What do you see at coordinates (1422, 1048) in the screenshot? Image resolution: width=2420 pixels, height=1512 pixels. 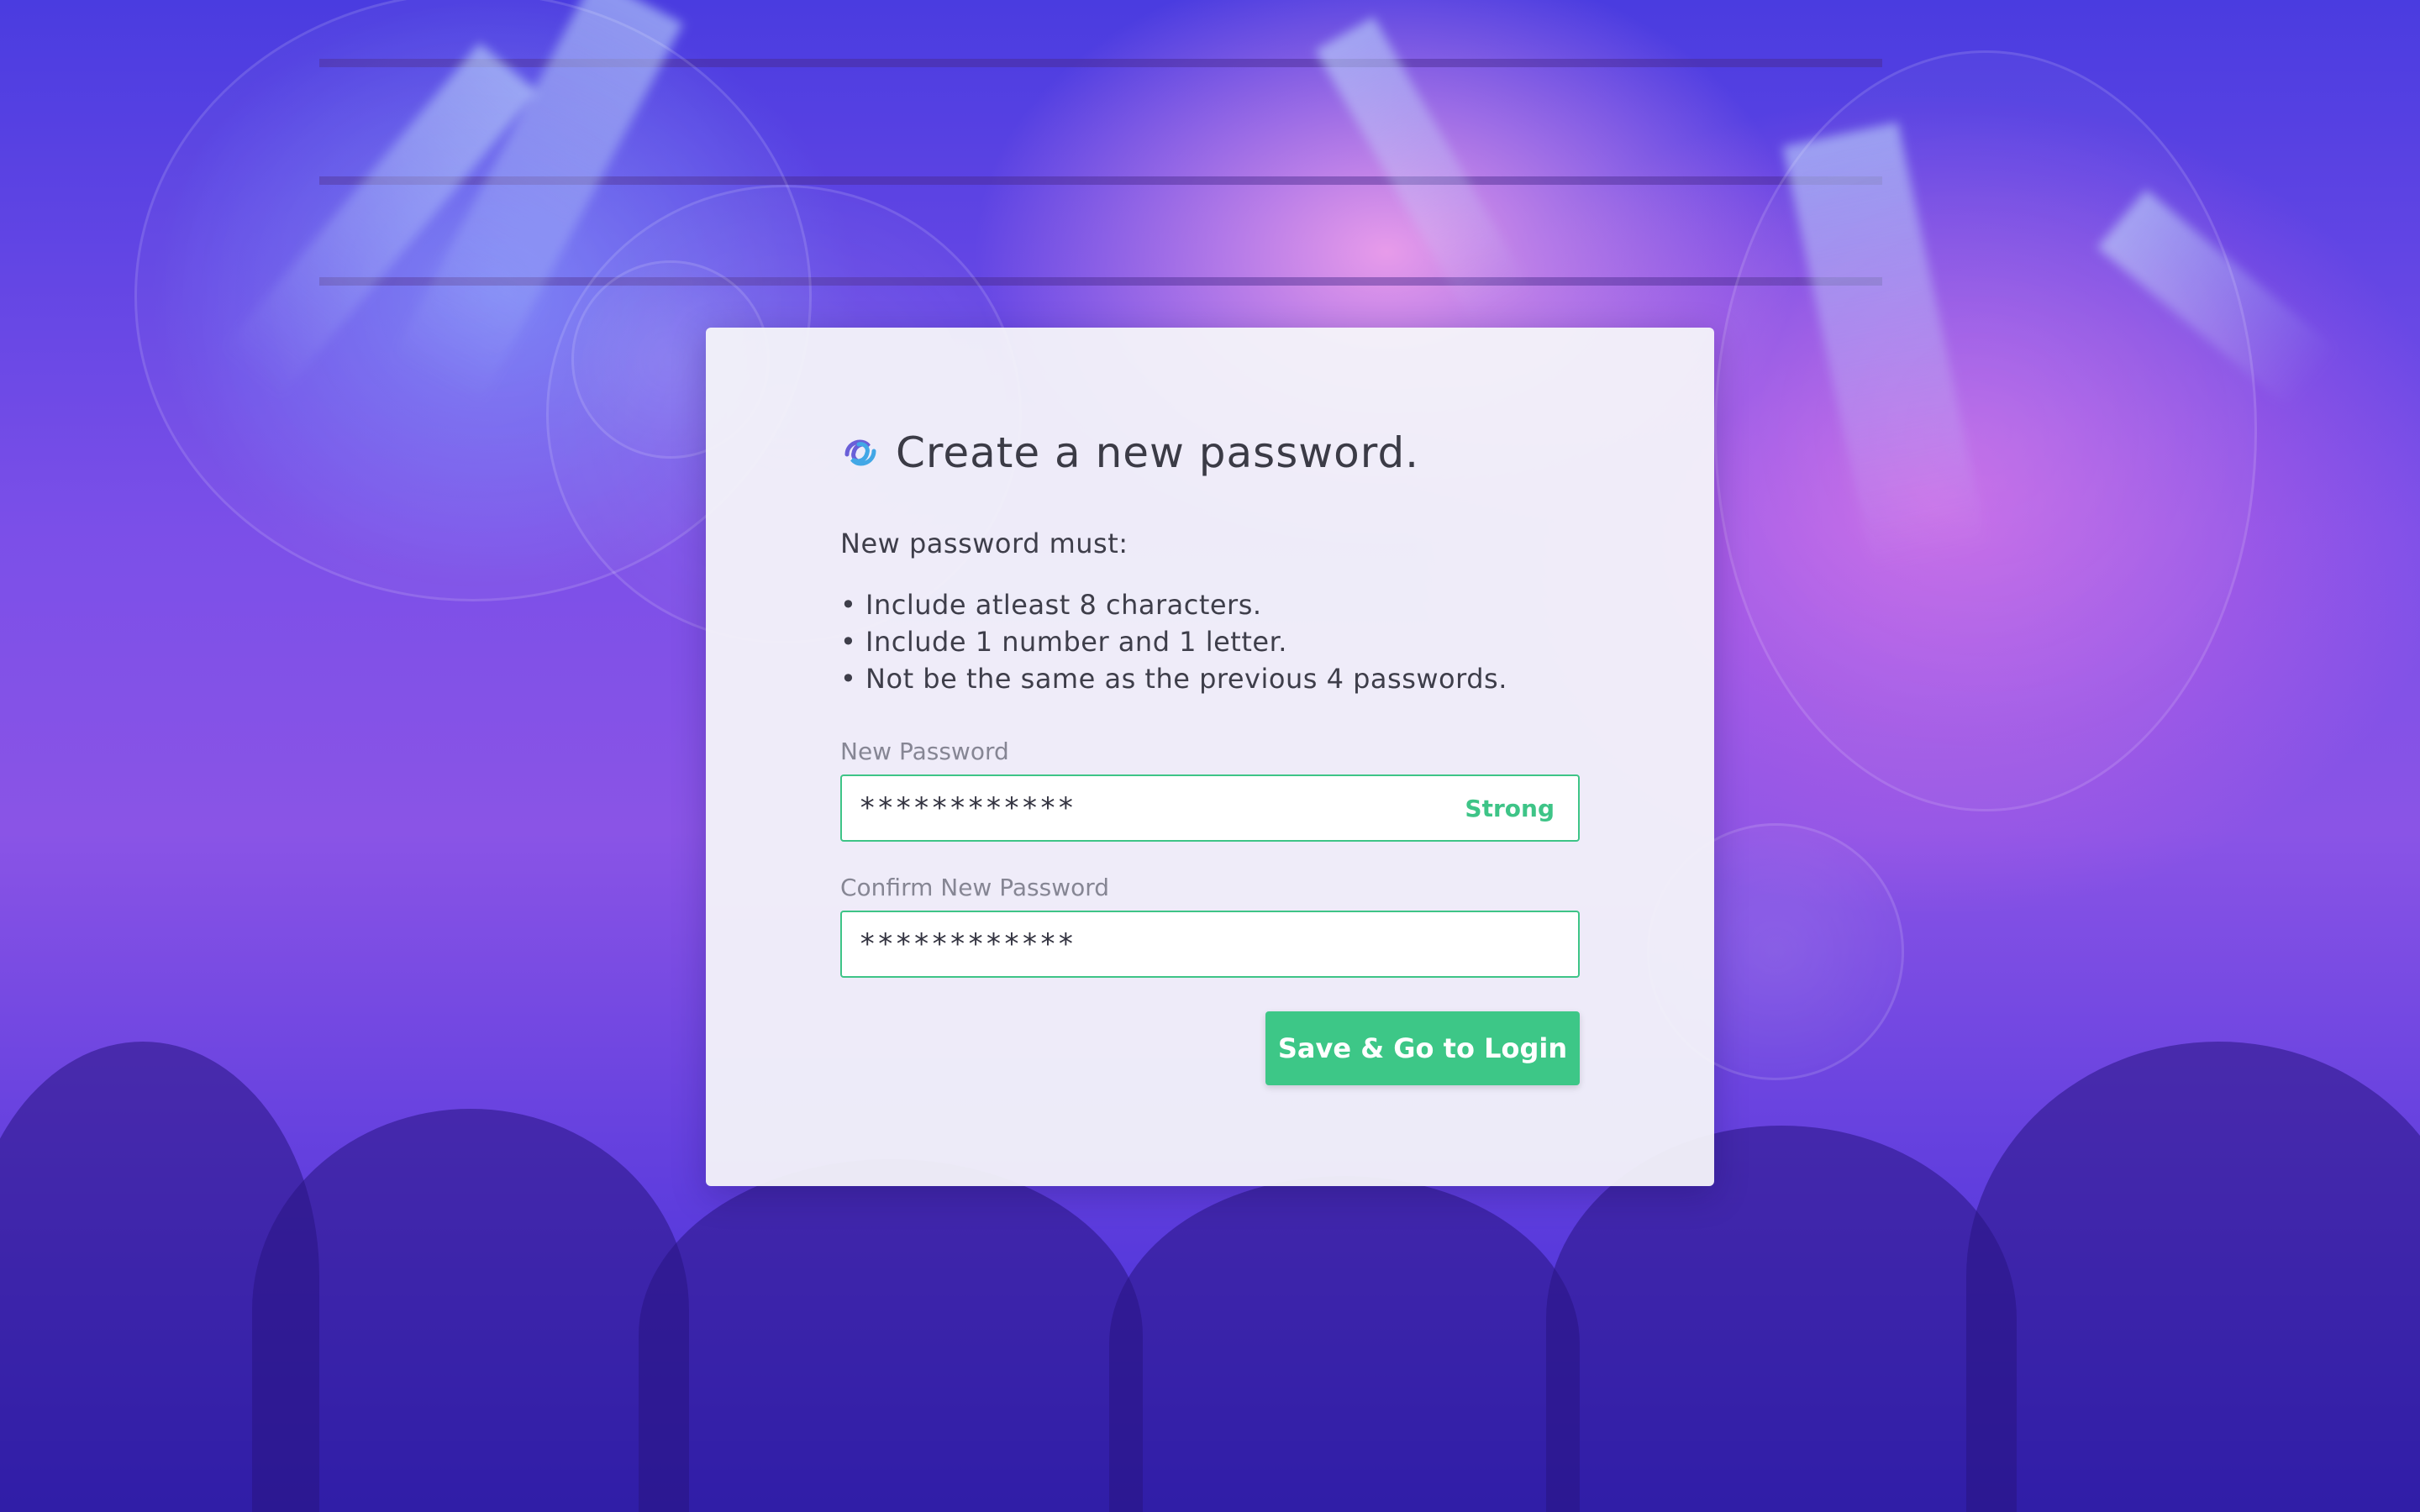 I see `save-and-login-button: Save & Go to Login` at bounding box center [1422, 1048].